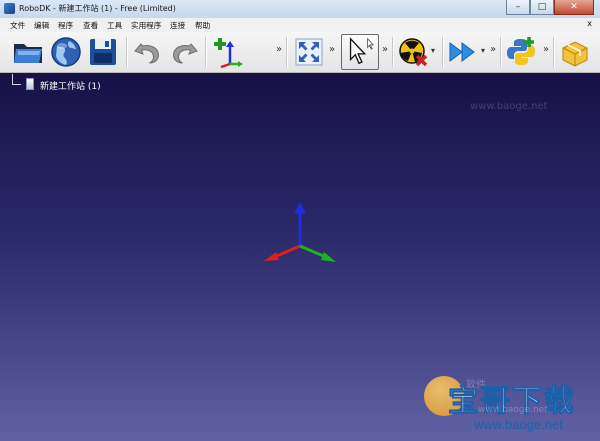 This screenshot has height=441, width=600. I want to click on menu-view: 查看, so click(90, 25).